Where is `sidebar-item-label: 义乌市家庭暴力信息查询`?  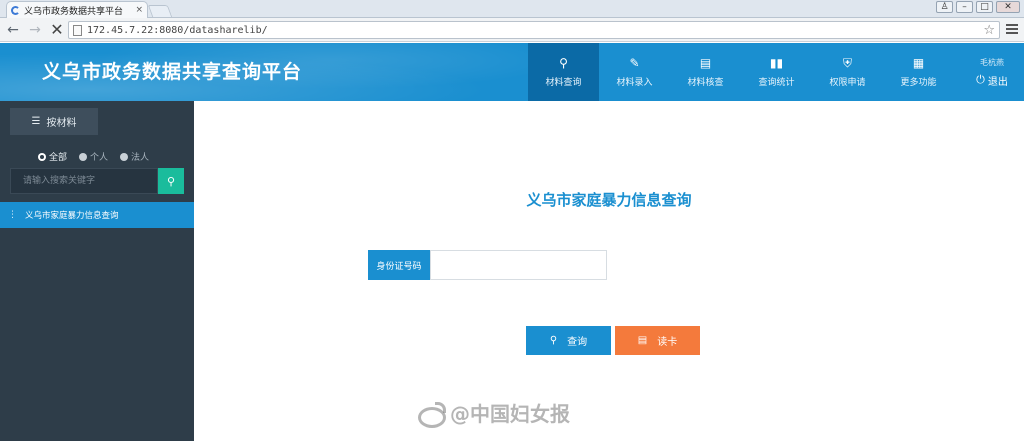
sidebar-item-label: 义乌市家庭暴力信息查询 is located at coordinates (72, 216).